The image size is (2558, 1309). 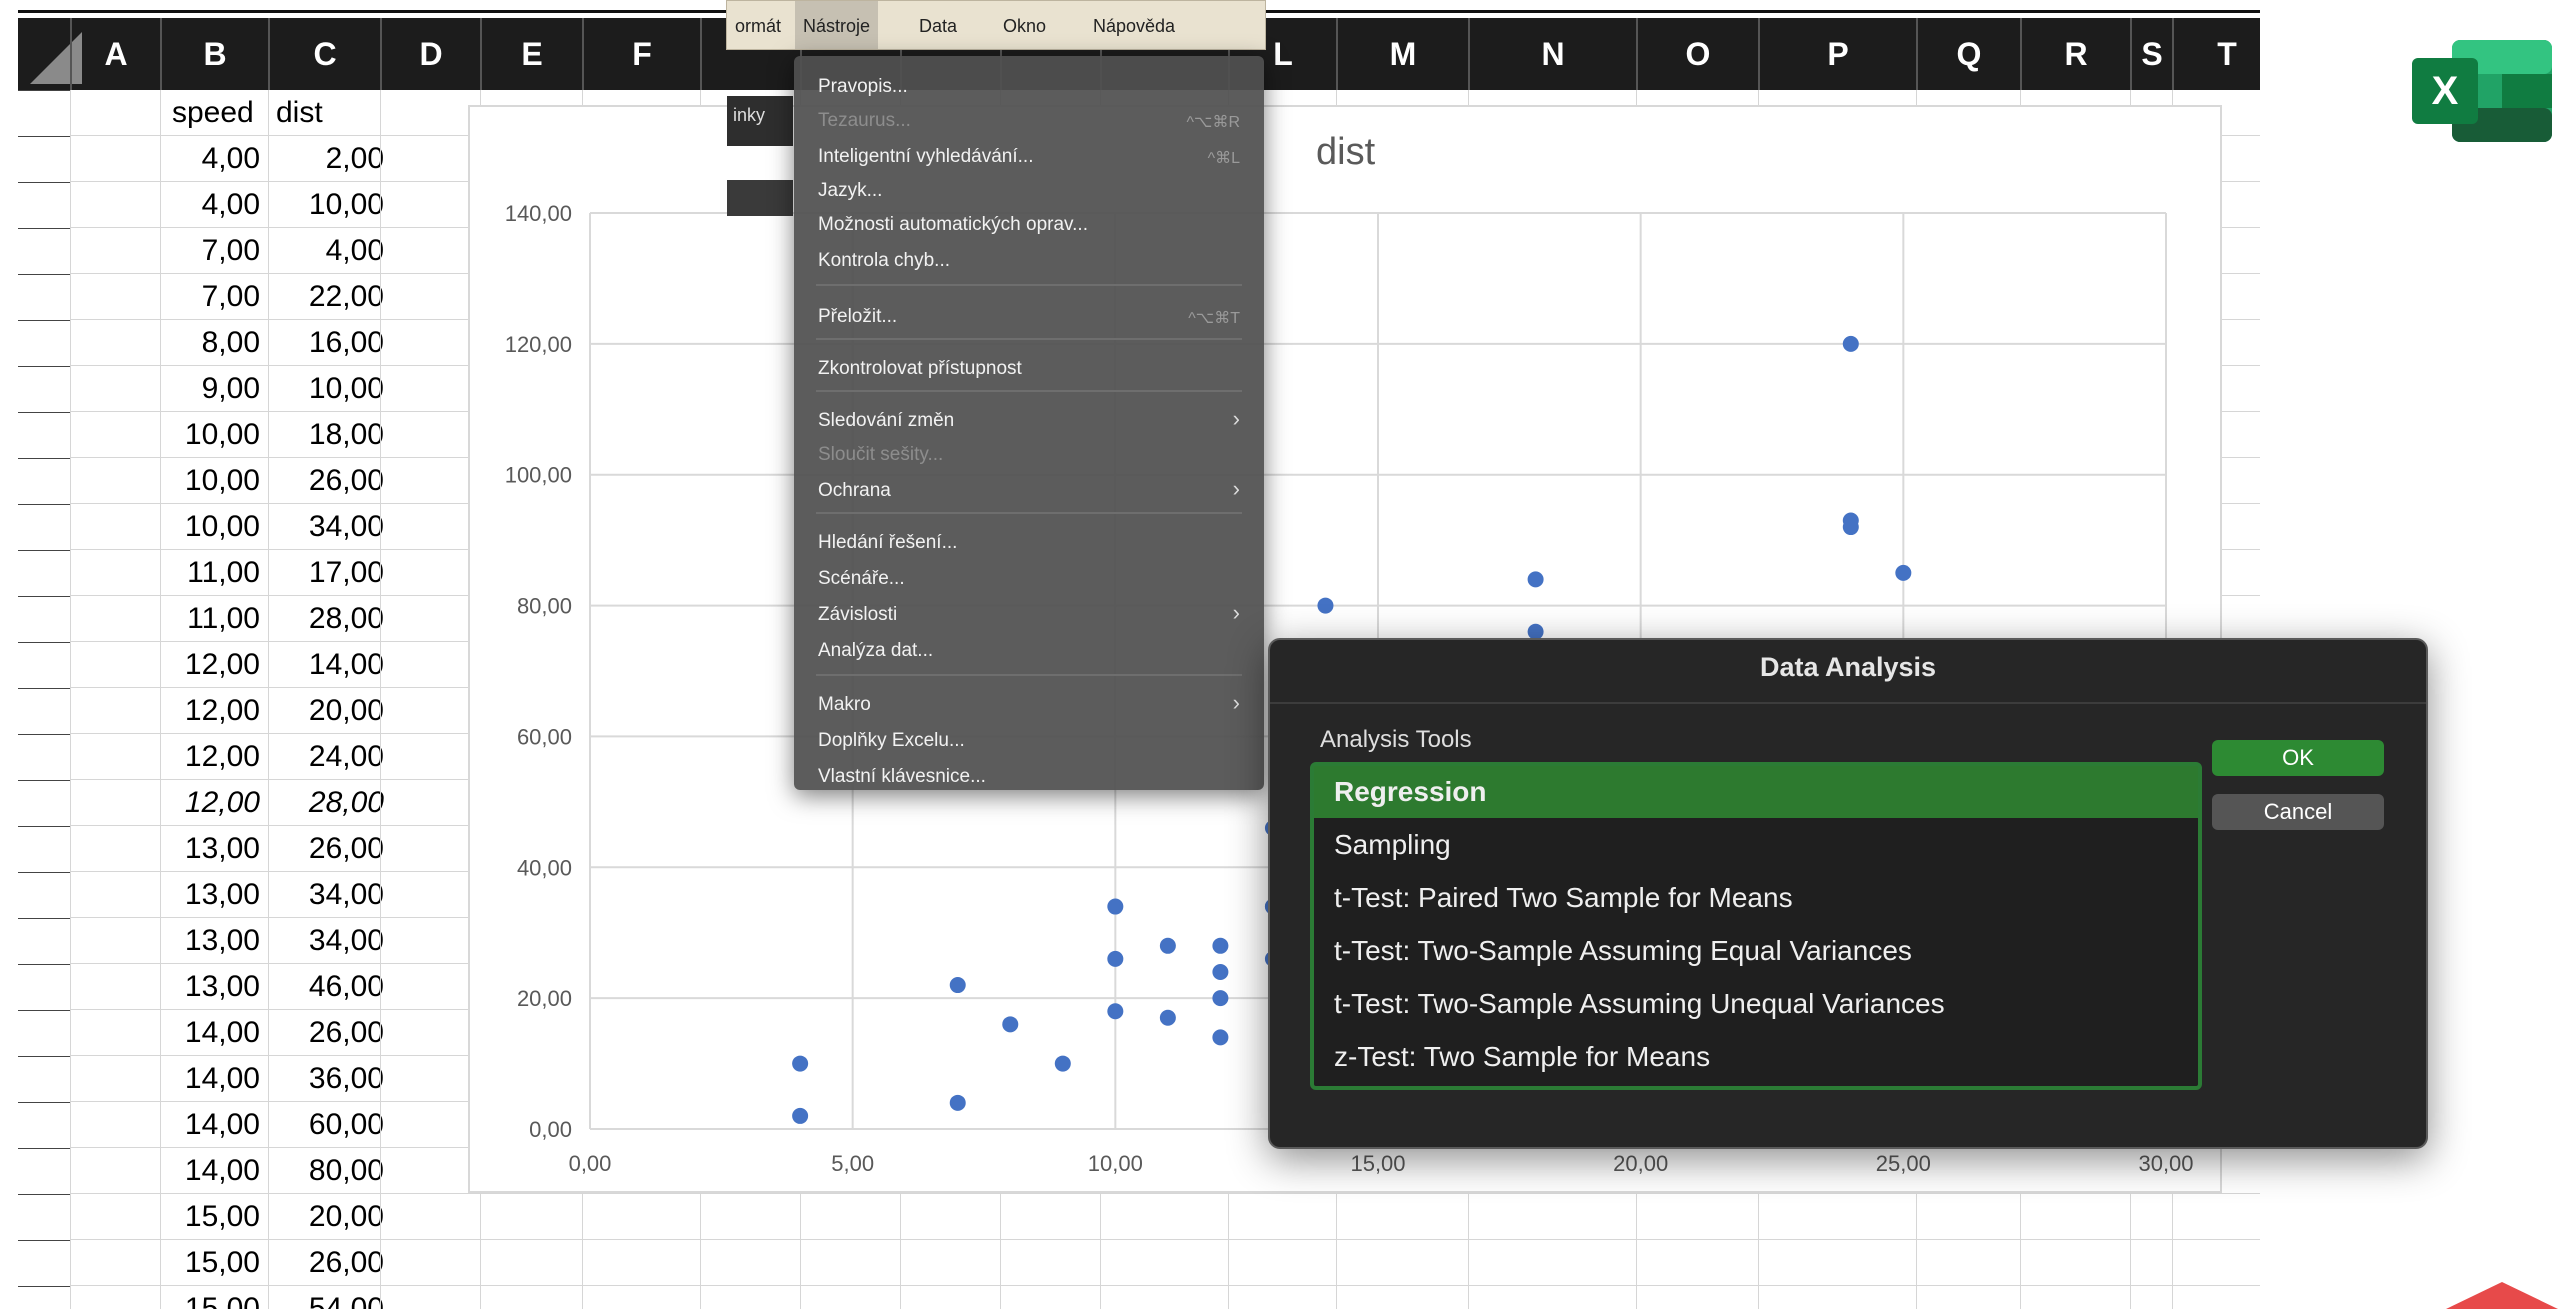 What do you see at coordinates (299, 113) in the screenshot?
I see `cell-c1-dist-header: dist` at bounding box center [299, 113].